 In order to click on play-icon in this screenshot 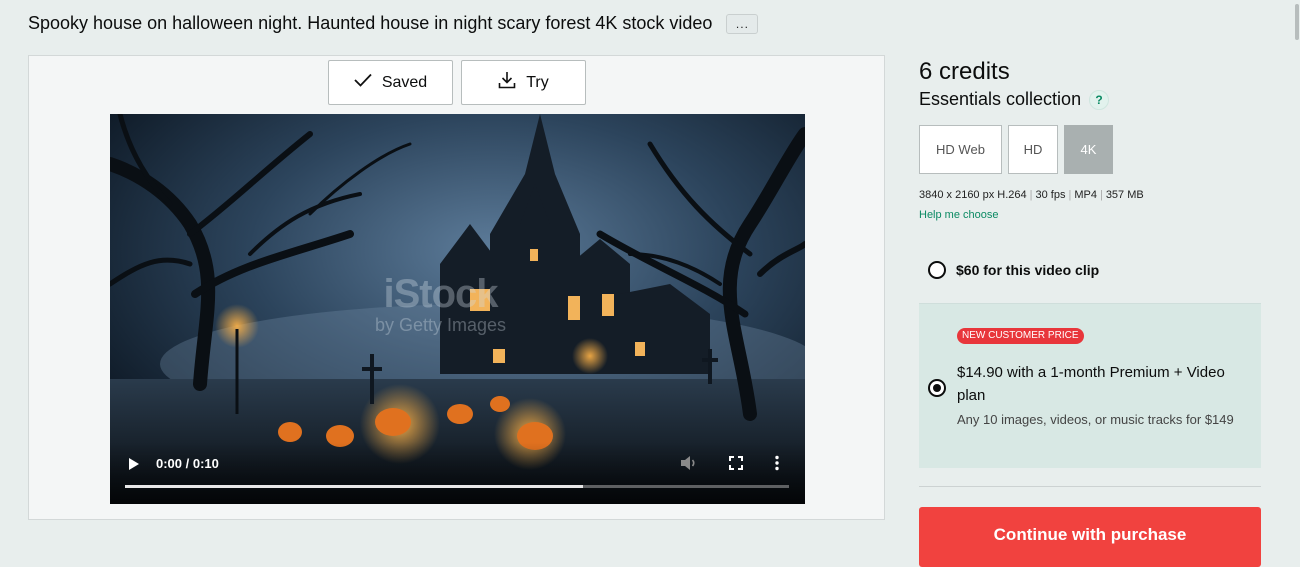, I will do `click(134, 466)`.